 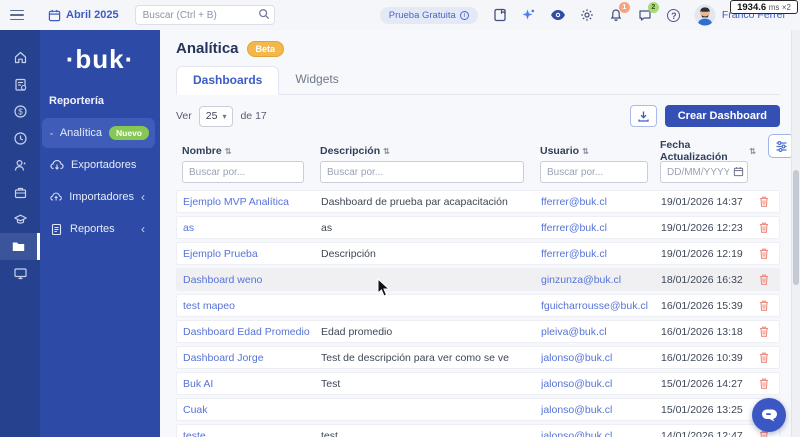 What do you see at coordinates (422, 172) in the screenshot?
I see `filter-descripcion-input` at bounding box center [422, 172].